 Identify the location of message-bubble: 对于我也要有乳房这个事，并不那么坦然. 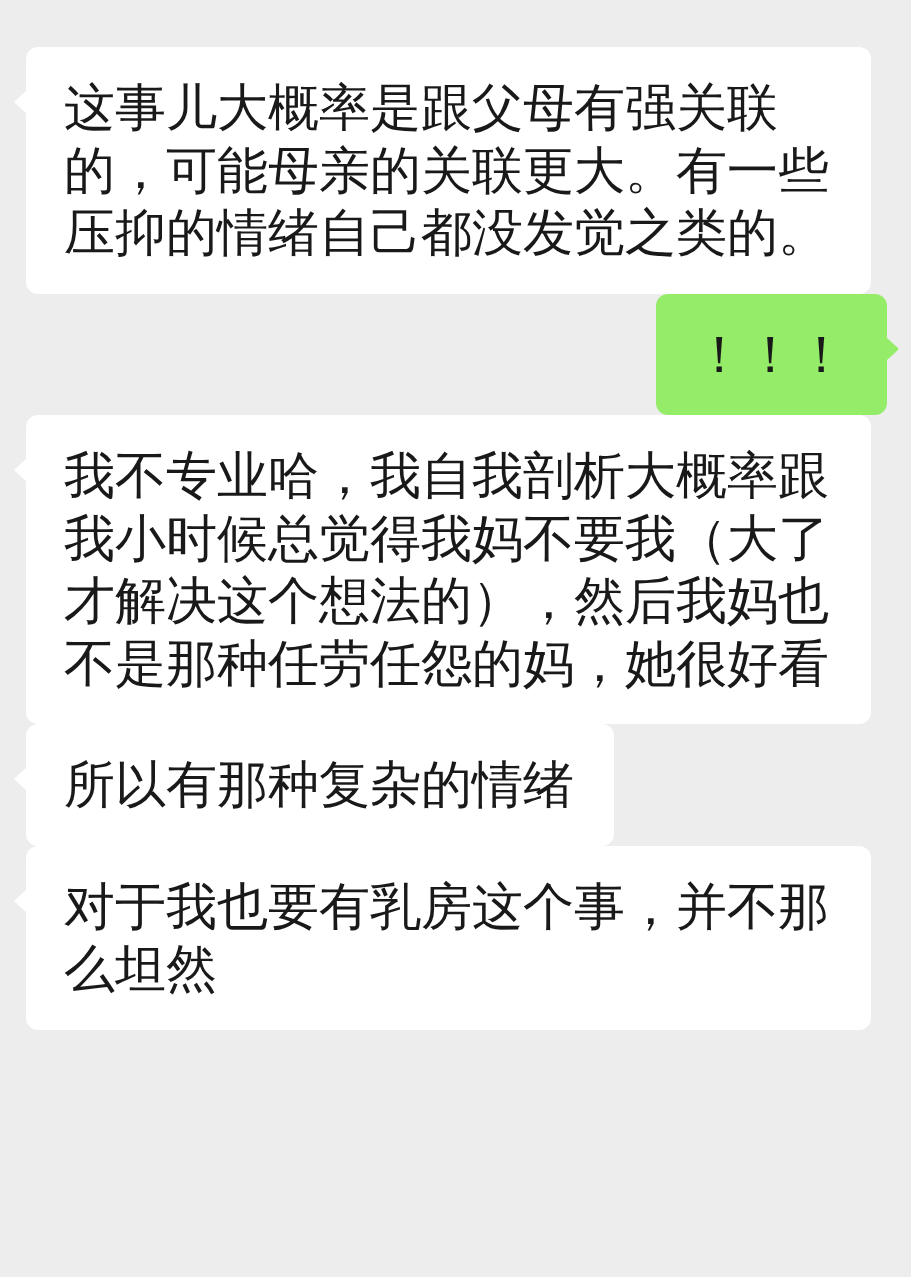
(448, 937).